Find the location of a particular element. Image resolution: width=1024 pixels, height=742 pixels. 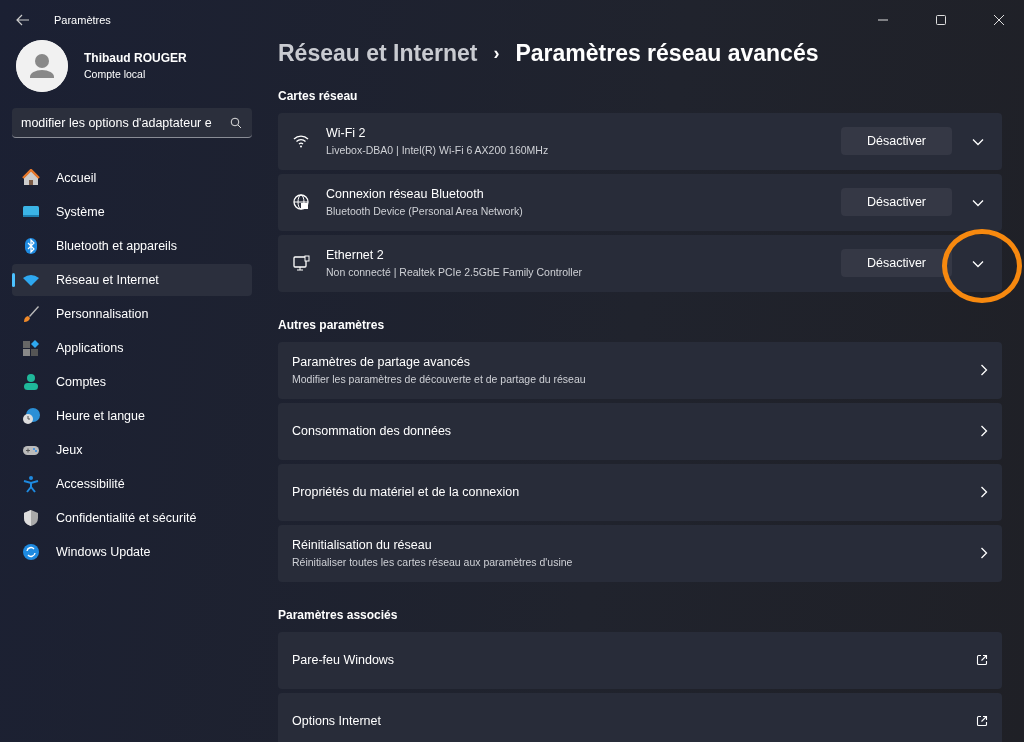

house-icon is located at coordinates (31, 178).